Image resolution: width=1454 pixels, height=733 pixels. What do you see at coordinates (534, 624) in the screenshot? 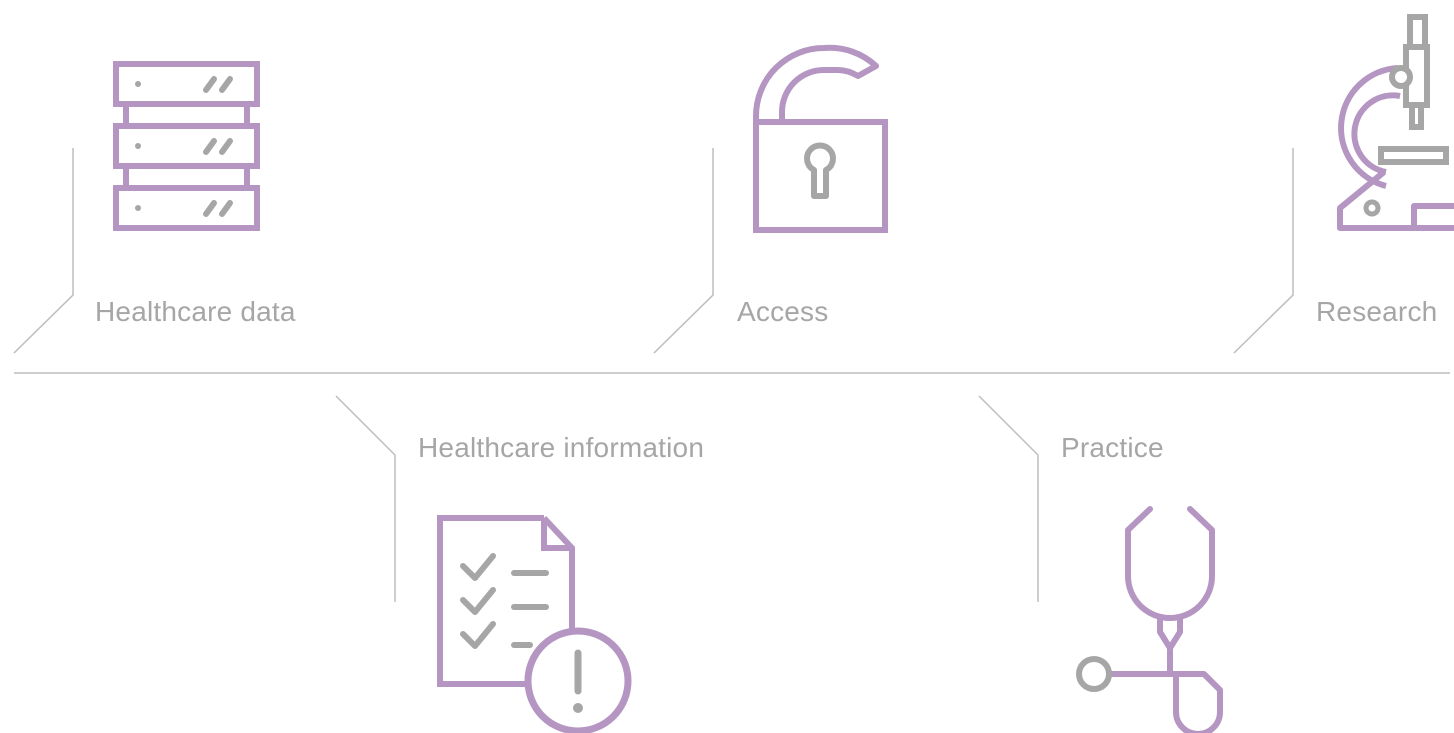
I see `checklist-document-alert-icon` at bounding box center [534, 624].